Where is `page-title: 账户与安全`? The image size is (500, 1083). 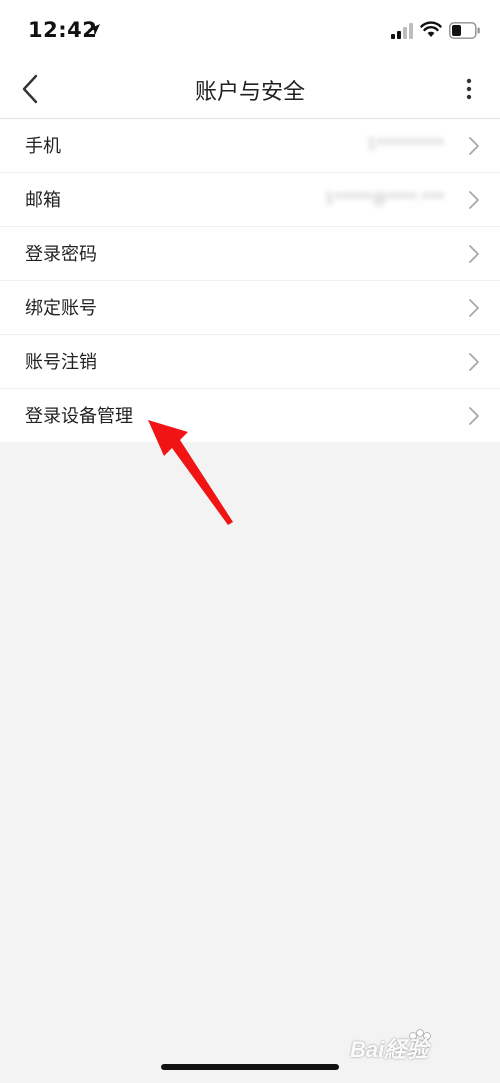 page-title: 账户与安全 is located at coordinates (249, 92).